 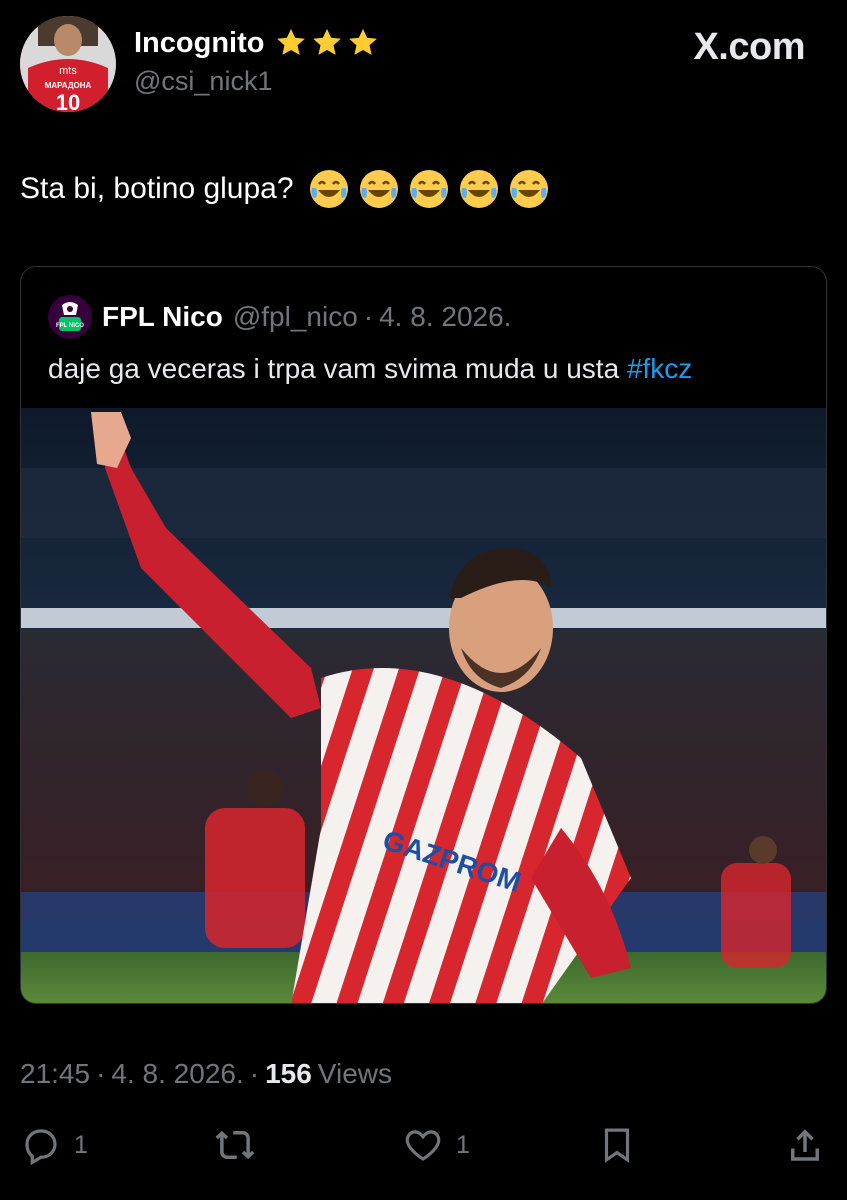 I want to click on author-info: Incognito @csi_nick1, so click(x=257, y=61).